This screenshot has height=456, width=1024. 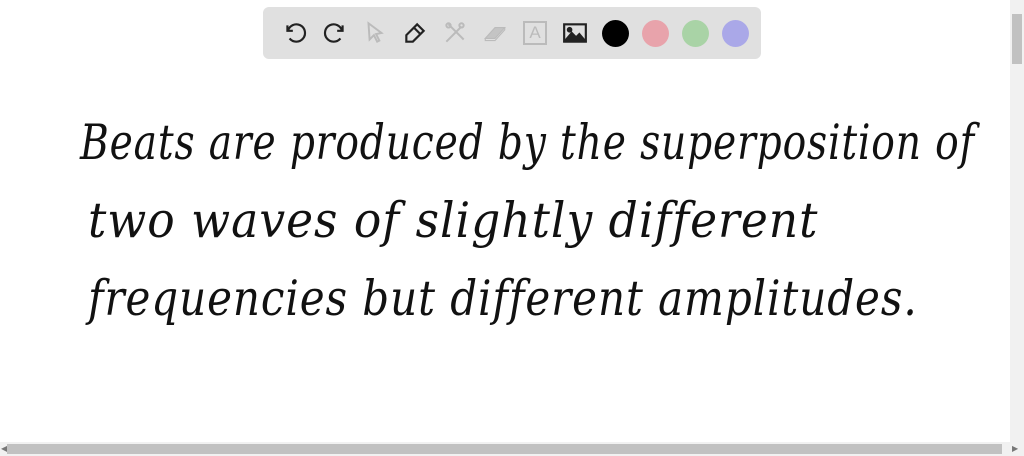 What do you see at coordinates (503, 298) in the screenshot?
I see `handwritten-line-3: frequencies but different amplitudes.` at bounding box center [503, 298].